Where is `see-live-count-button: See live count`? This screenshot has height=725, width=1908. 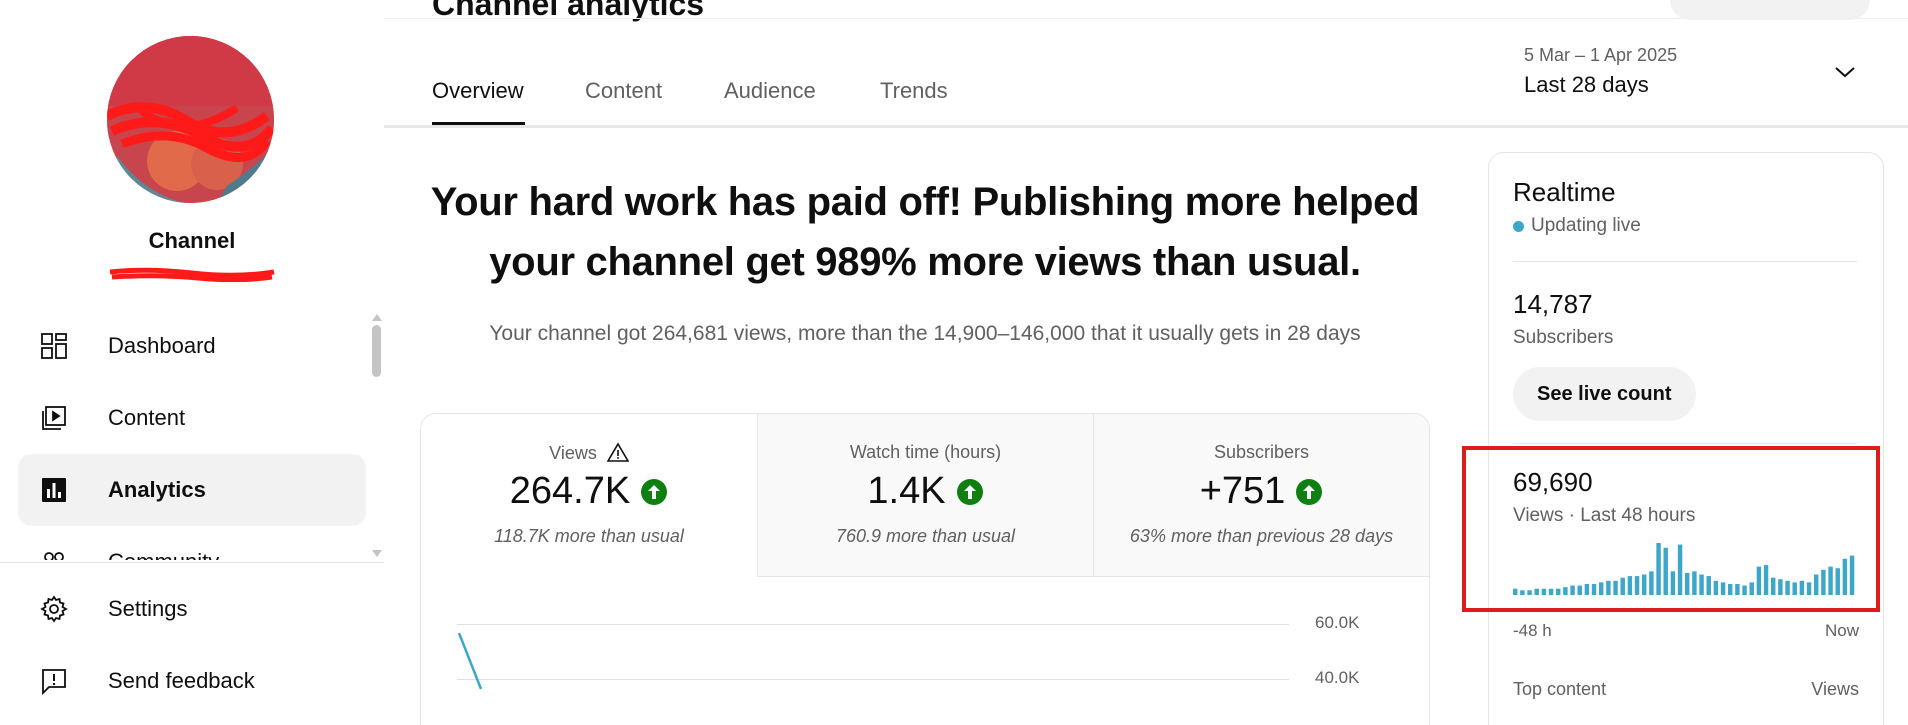
see-live-count-button: See live count is located at coordinates (1604, 394).